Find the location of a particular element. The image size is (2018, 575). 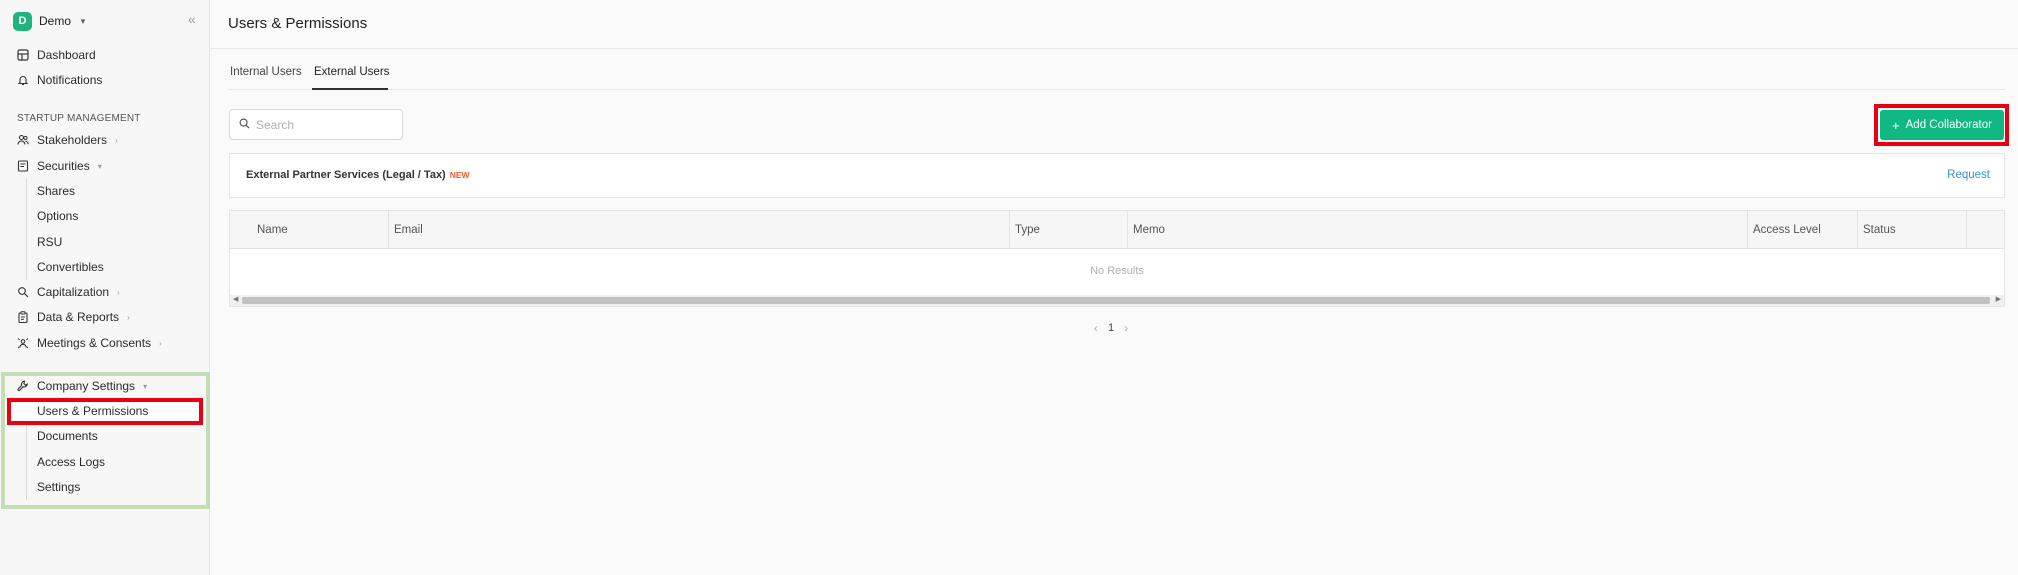

users-icon is located at coordinates (23, 140).